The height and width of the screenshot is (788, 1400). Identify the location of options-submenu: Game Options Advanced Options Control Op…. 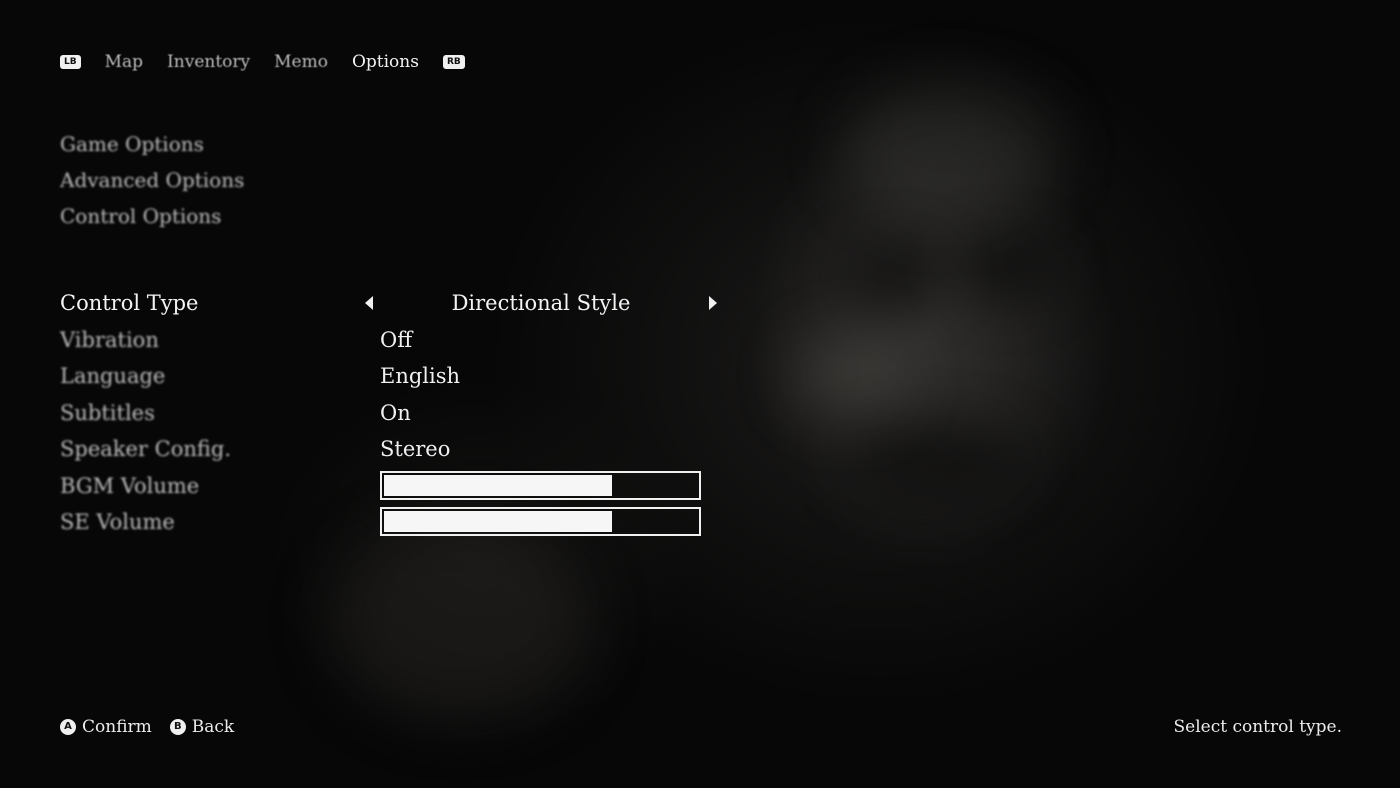
(152, 180).